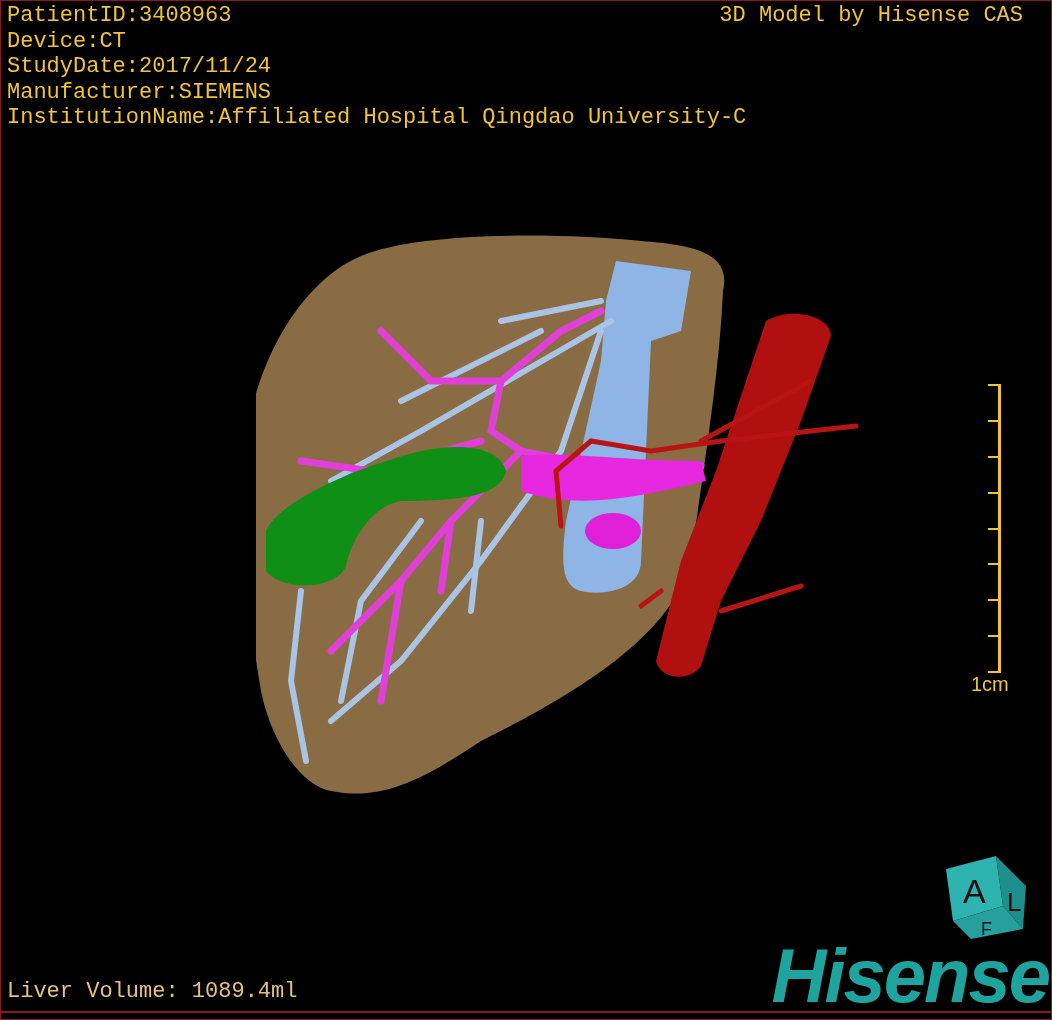 The height and width of the screenshot is (1020, 1052). Describe the element at coordinates (66, 41) in the screenshot. I see `info-line: Device:CT` at that location.